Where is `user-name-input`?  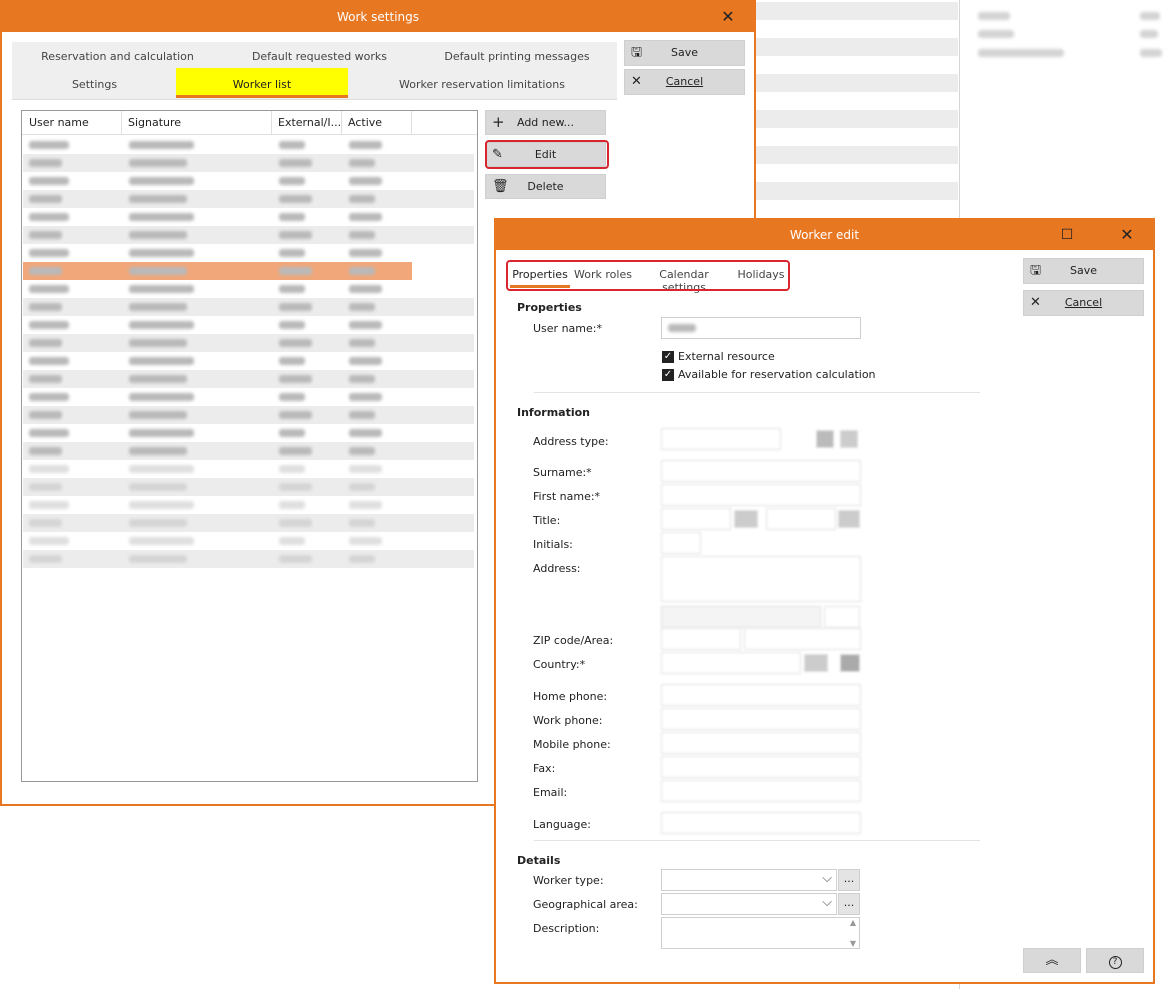
user-name-input is located at coordinates (761, 328).